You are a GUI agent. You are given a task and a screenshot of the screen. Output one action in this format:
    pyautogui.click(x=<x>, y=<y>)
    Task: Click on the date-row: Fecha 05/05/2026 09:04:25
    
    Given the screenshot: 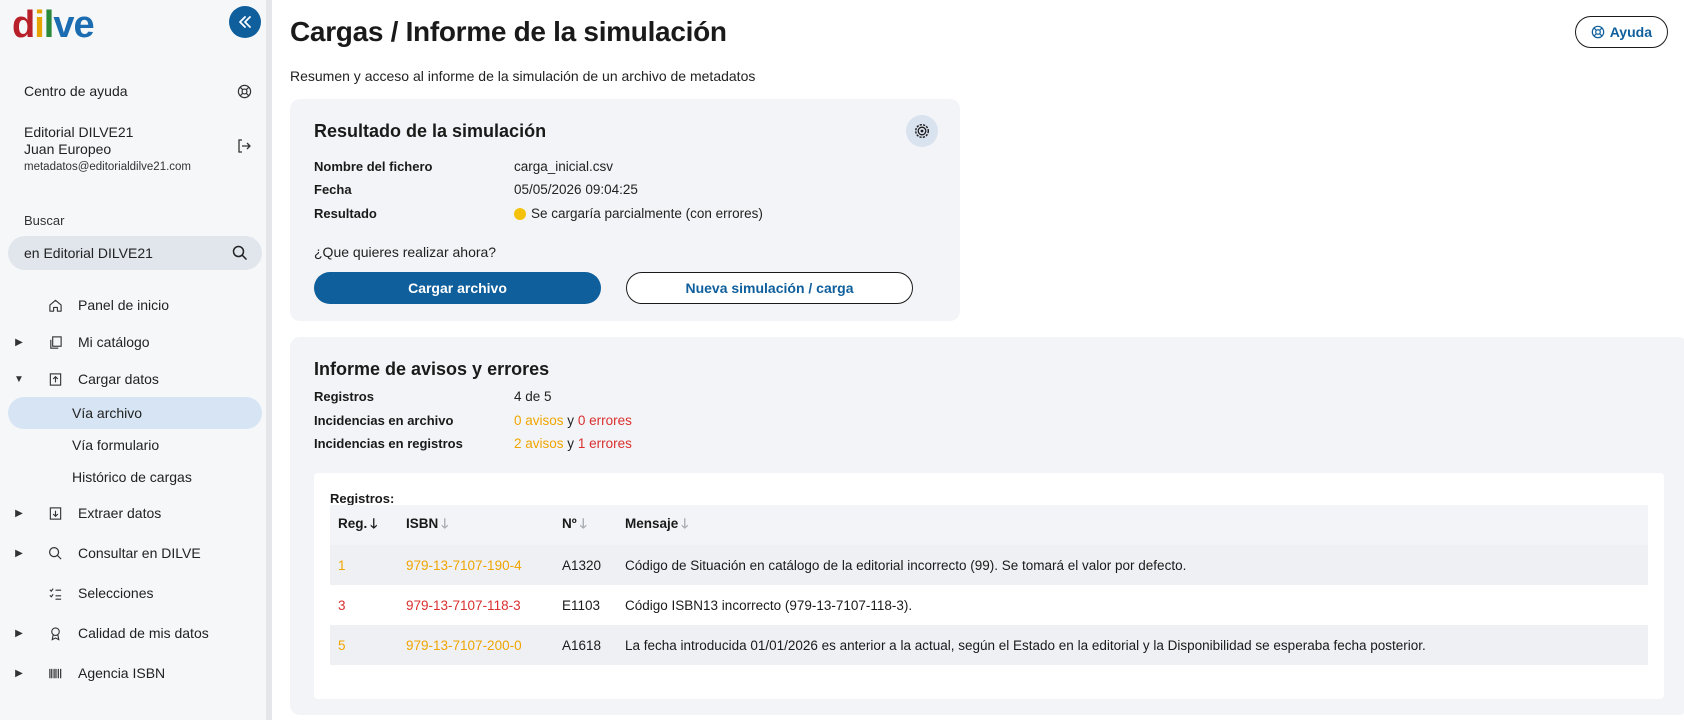 What is the action you would take?
    pyautogui.click(x=476, y=189)
    